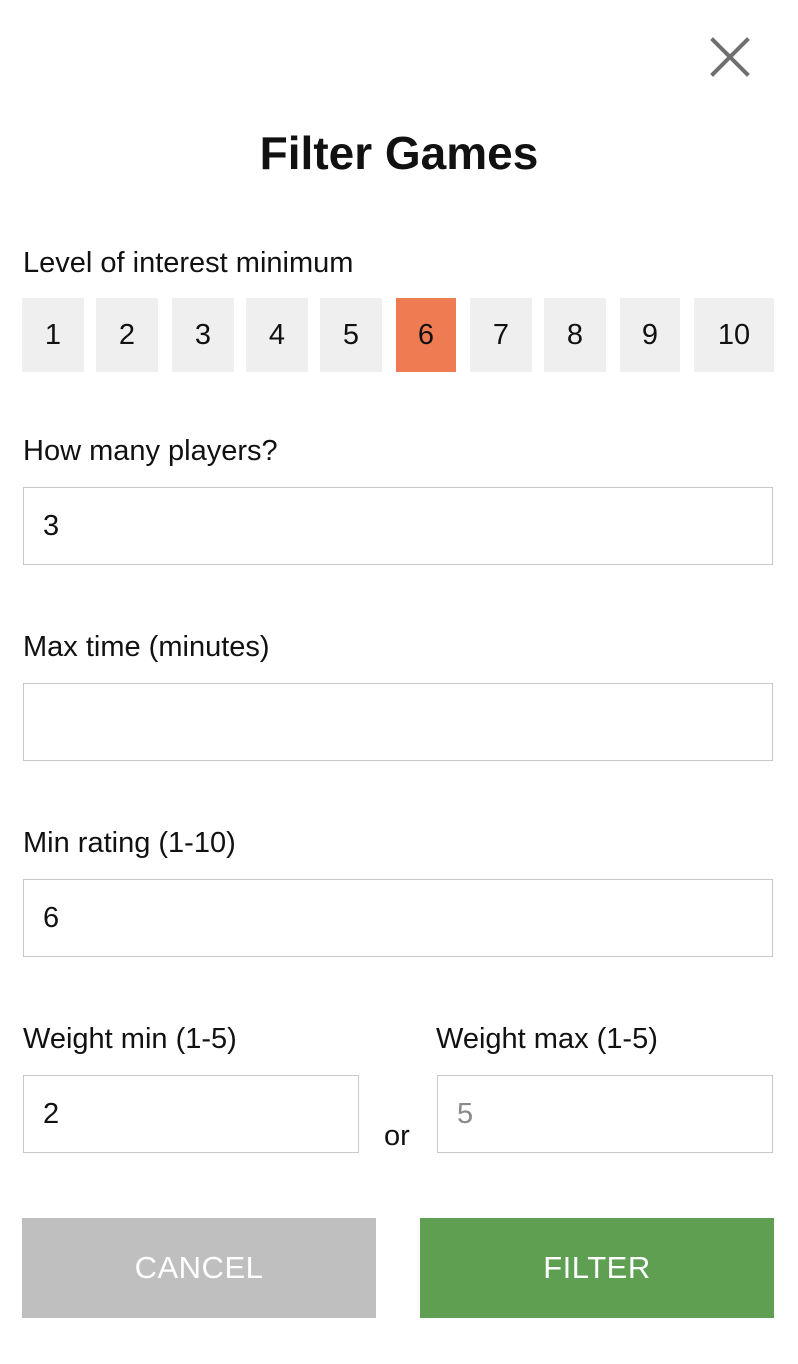  What do you see at coordinates (501, 335) in the screenshot?
I see `interest-option-7: 7` at bounding box center [501, 335].